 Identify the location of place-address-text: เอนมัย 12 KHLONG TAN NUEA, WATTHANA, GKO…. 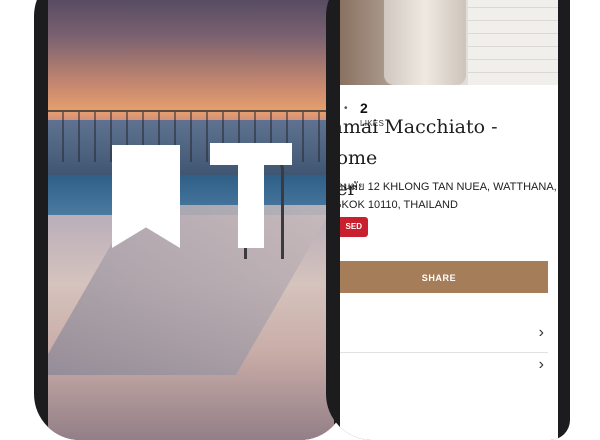
(448, 196).